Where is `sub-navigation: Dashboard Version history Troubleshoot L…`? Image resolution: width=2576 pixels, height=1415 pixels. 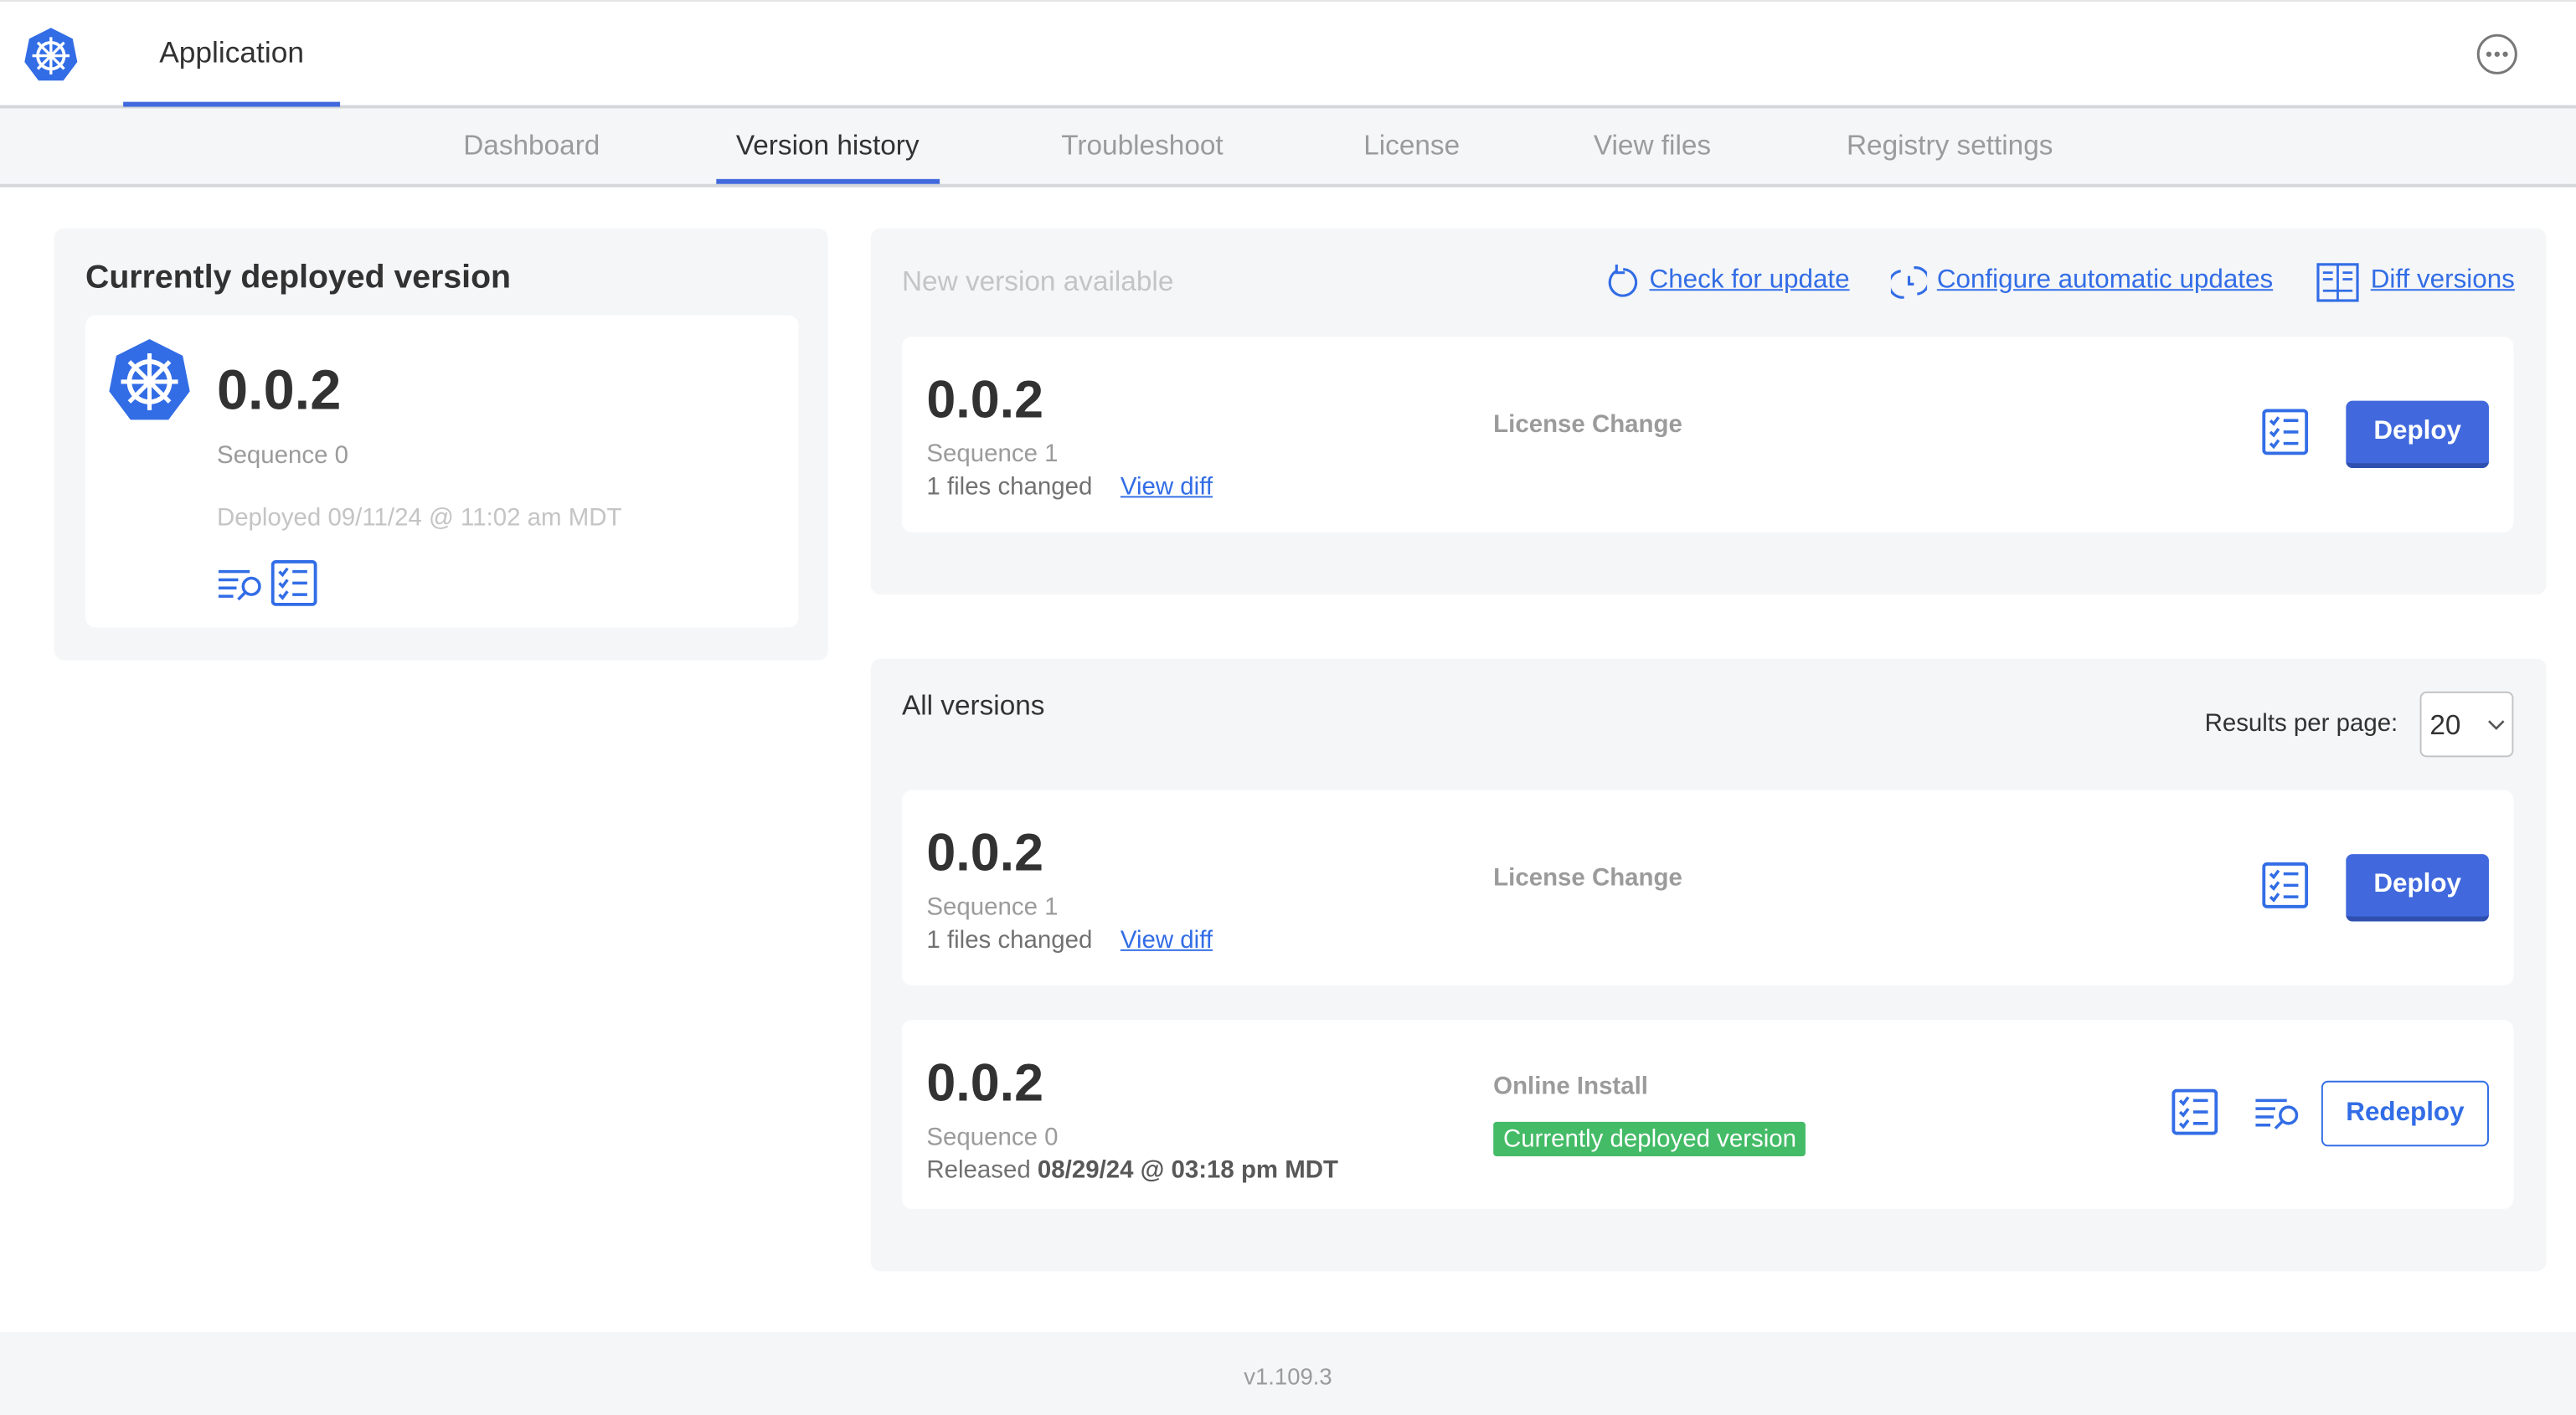 sub-navigation: Dashboard Version history Troubleshoot L… is located at coordinates (1288, 148).